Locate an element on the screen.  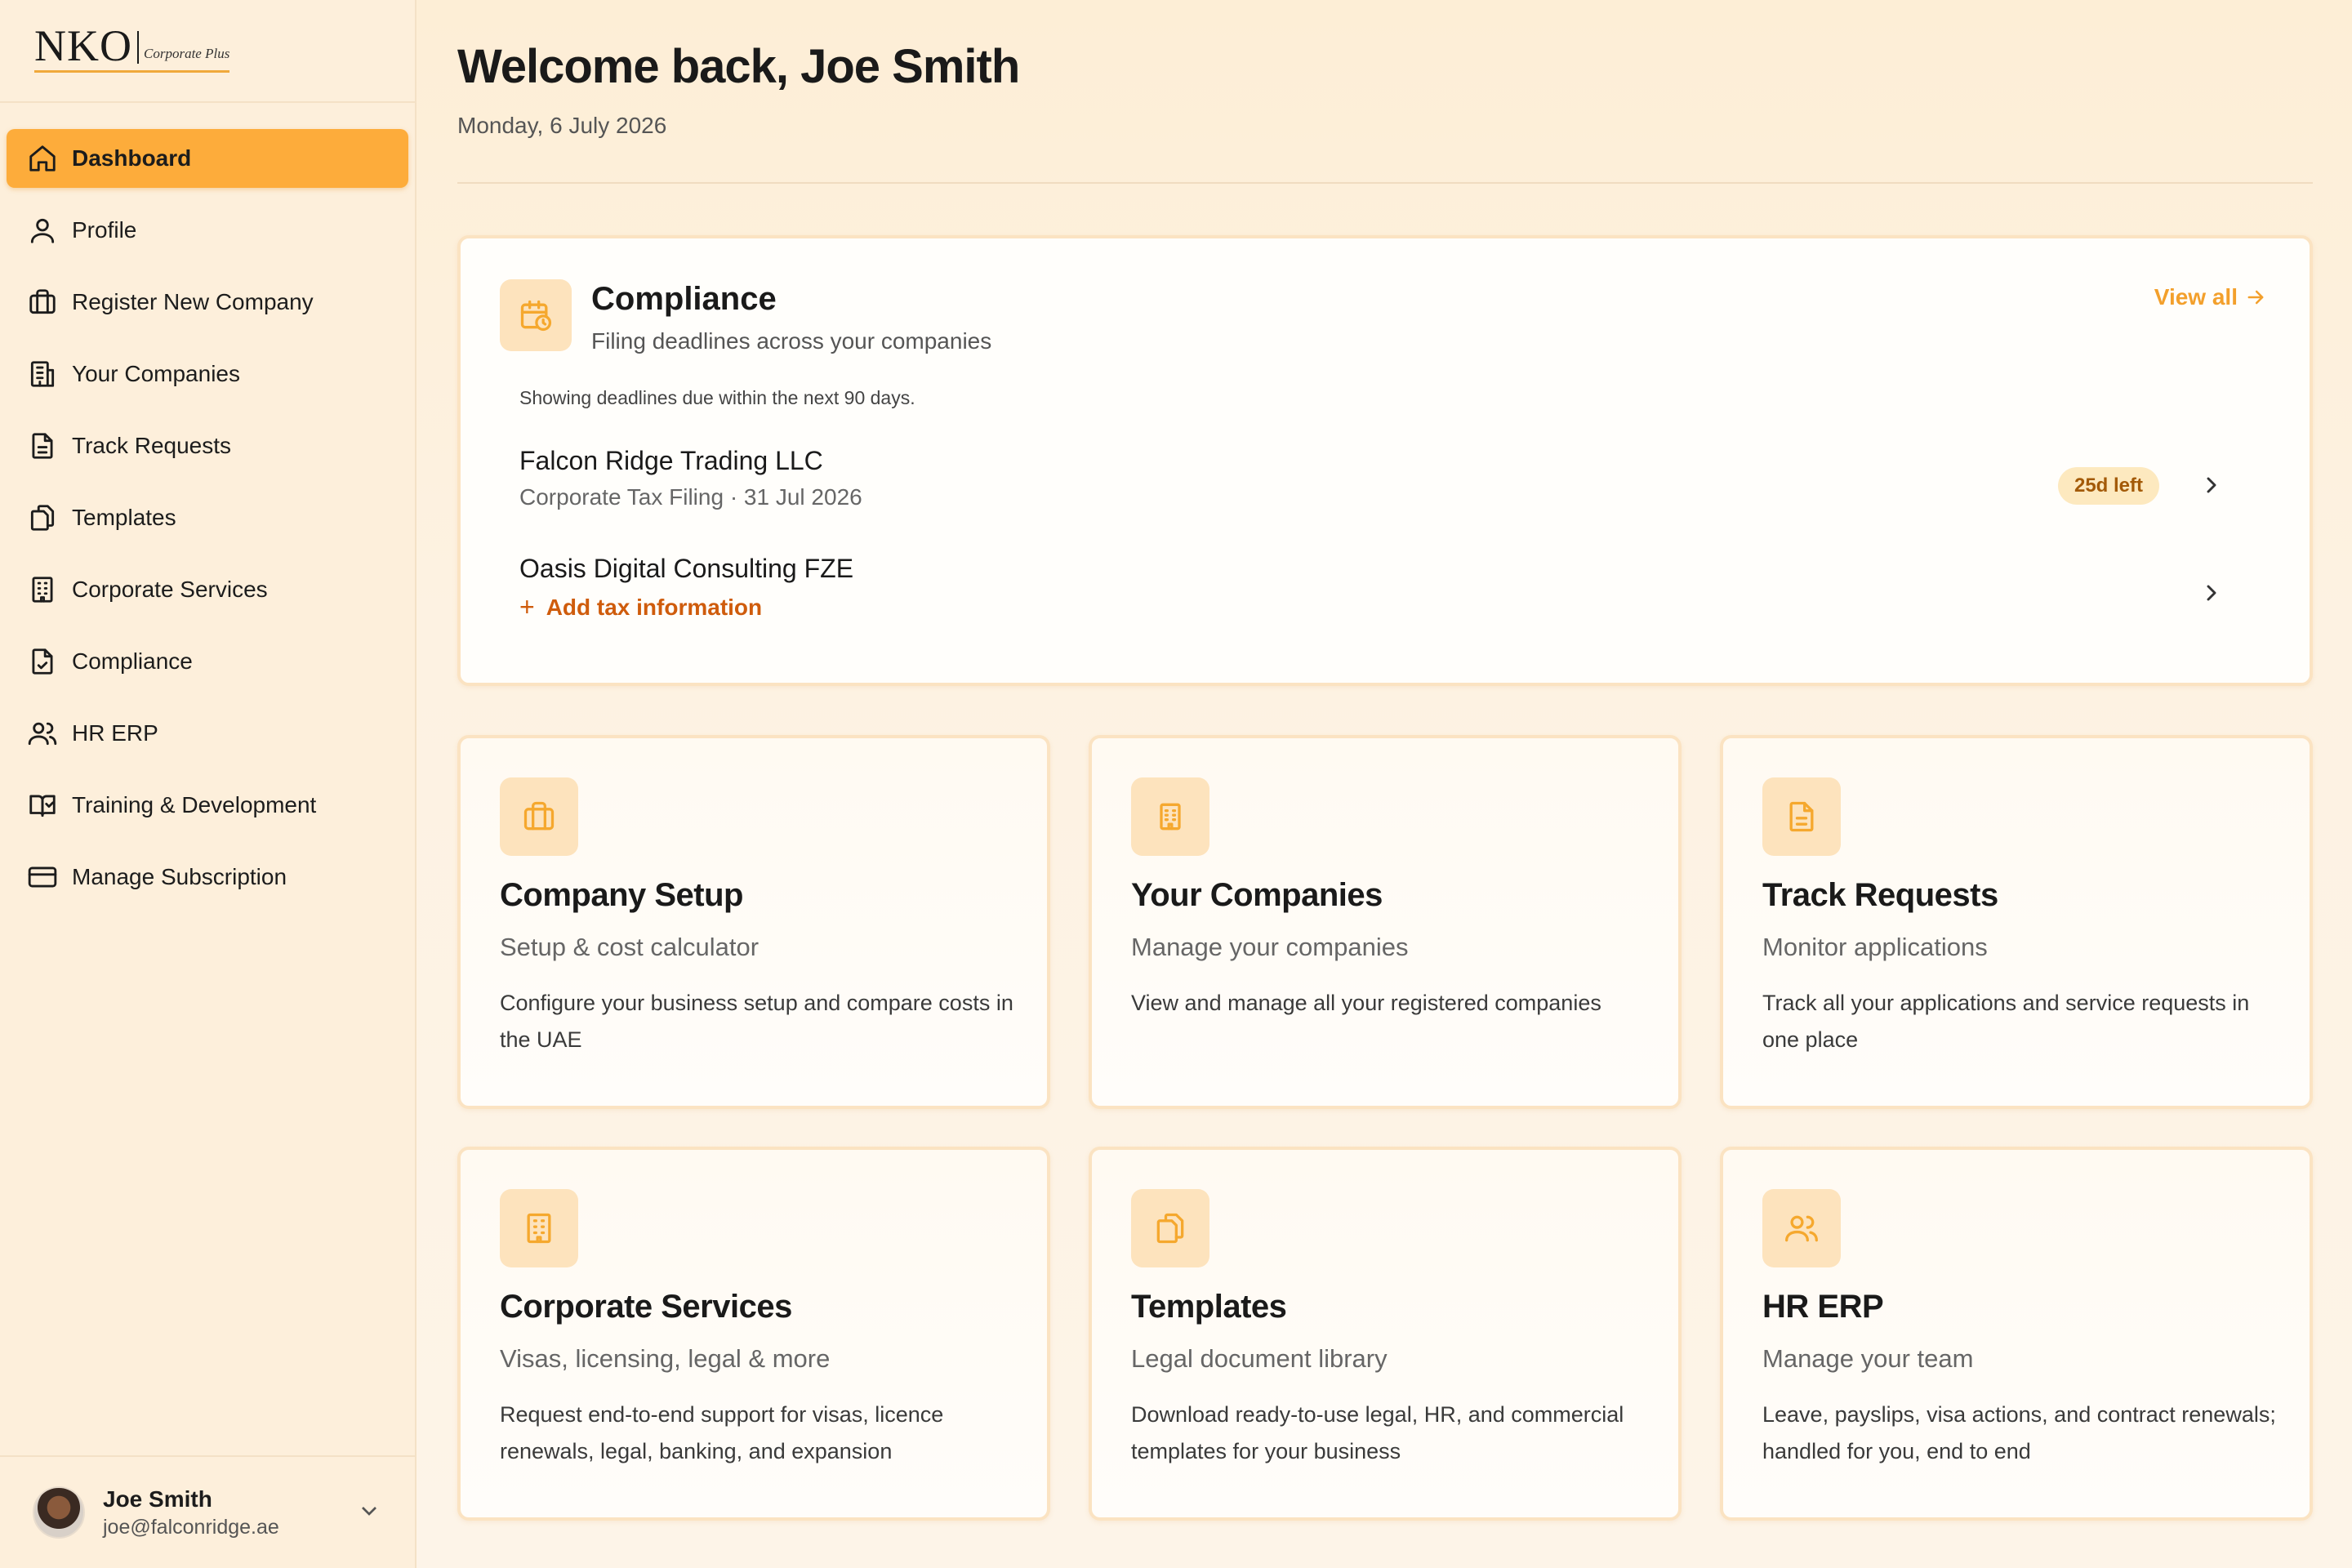
sidebar-item-label: Templates is located at coordinates (124, 517).